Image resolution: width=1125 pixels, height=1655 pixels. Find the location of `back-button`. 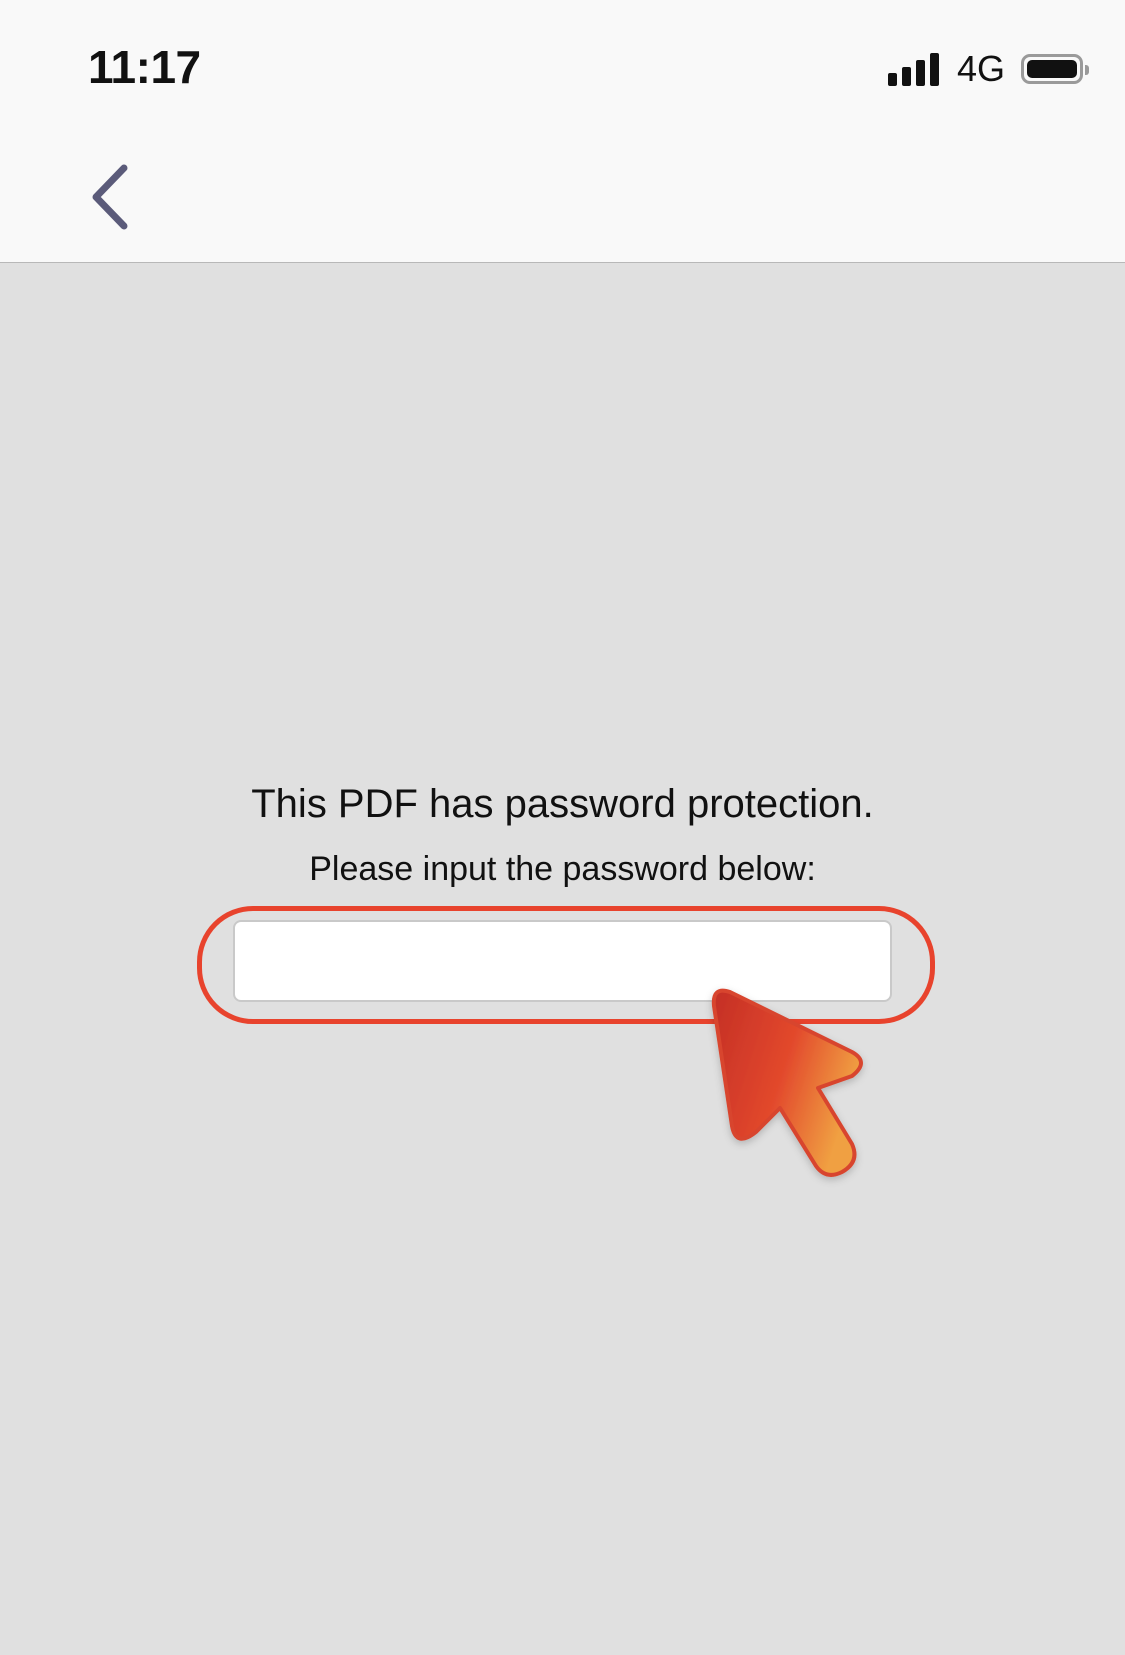

back-button is located at coordinates (108, 196).